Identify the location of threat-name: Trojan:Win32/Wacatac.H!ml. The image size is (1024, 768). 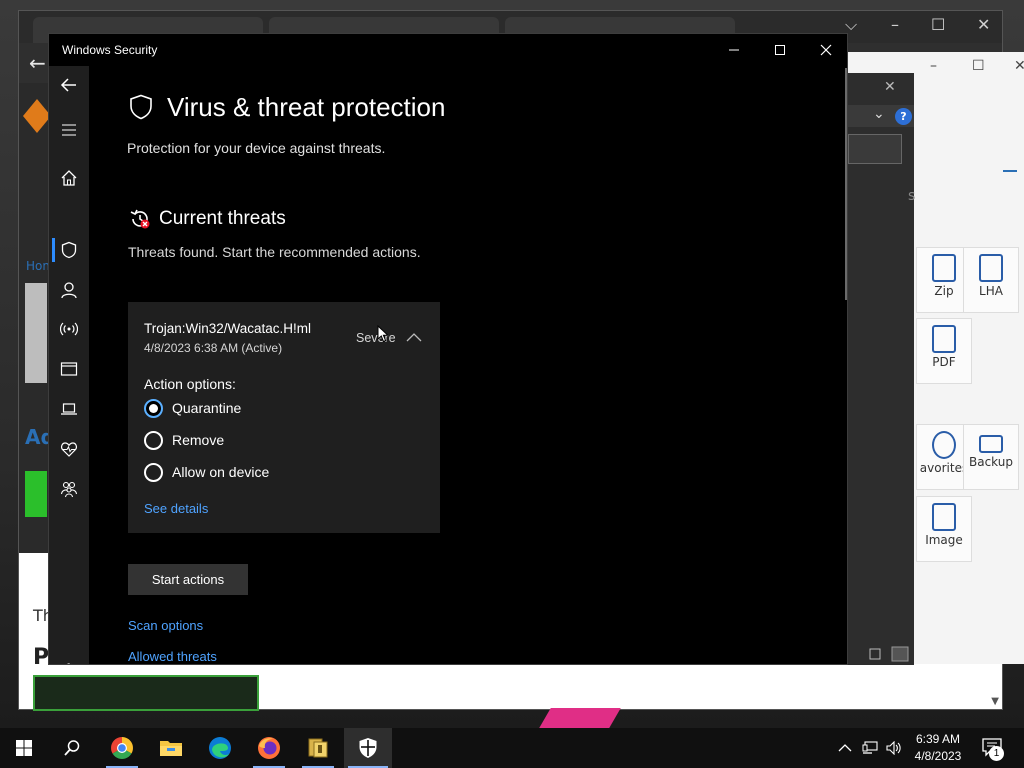
(228, 328).